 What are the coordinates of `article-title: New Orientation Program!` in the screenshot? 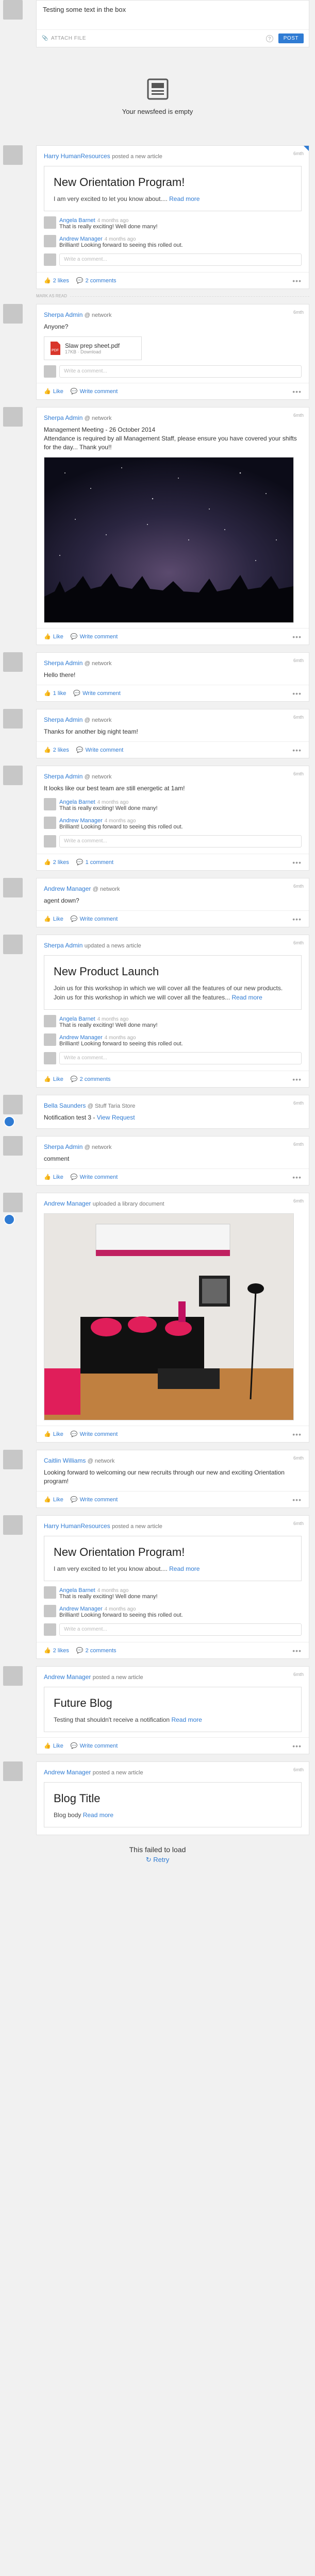 It's located at (119, 182).